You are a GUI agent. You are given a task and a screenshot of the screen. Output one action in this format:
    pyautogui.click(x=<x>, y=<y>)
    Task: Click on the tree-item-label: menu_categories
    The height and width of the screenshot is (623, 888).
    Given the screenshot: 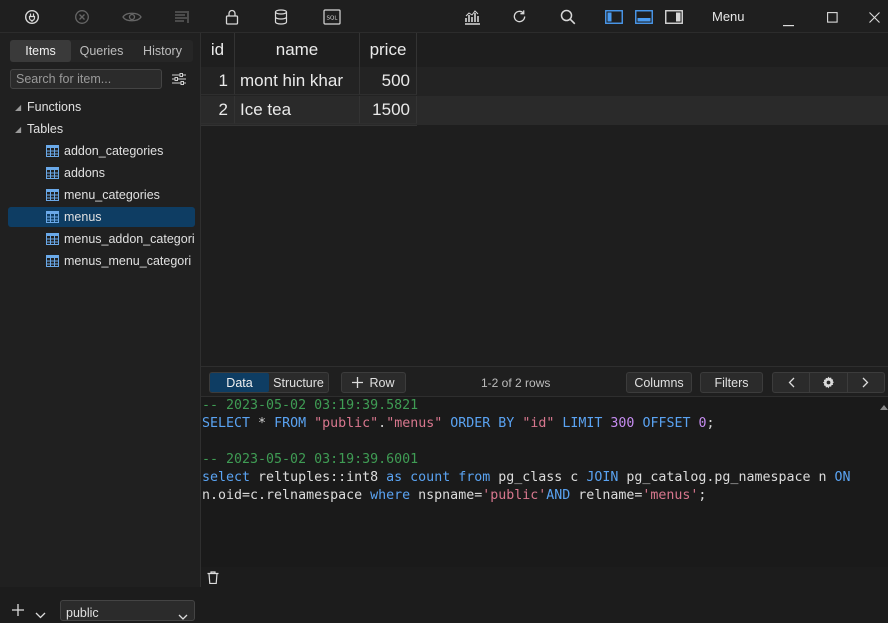 What is the action you would take?
    pyautogui.click(x=112, y=195)
    